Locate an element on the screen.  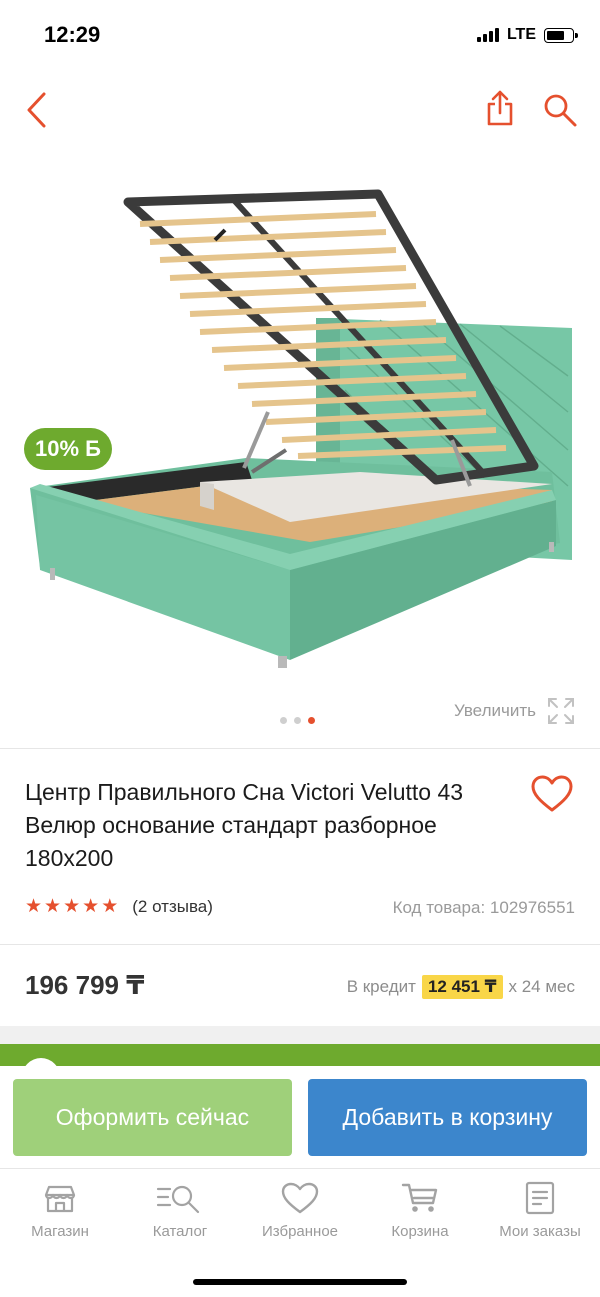
tab-catalog: Каталог is located at coordinates (180, 1210).